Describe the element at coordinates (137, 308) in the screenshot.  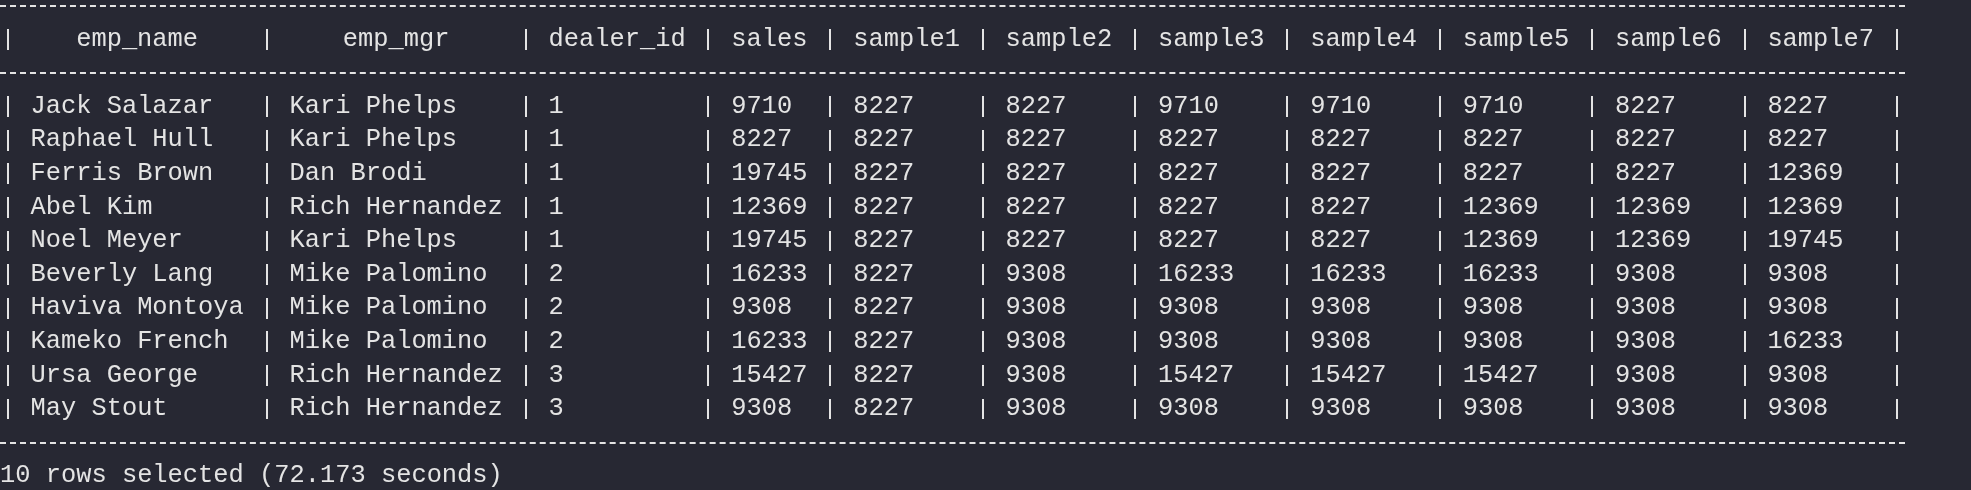
I see `table-cell-text: Haviva Montoya` at that location.